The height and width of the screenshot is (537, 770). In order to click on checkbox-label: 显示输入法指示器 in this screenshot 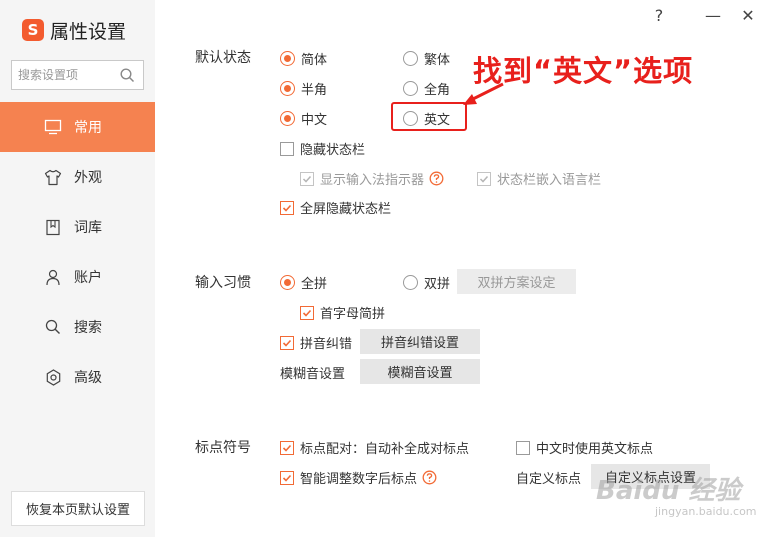, I will do `click(372, 180)`.